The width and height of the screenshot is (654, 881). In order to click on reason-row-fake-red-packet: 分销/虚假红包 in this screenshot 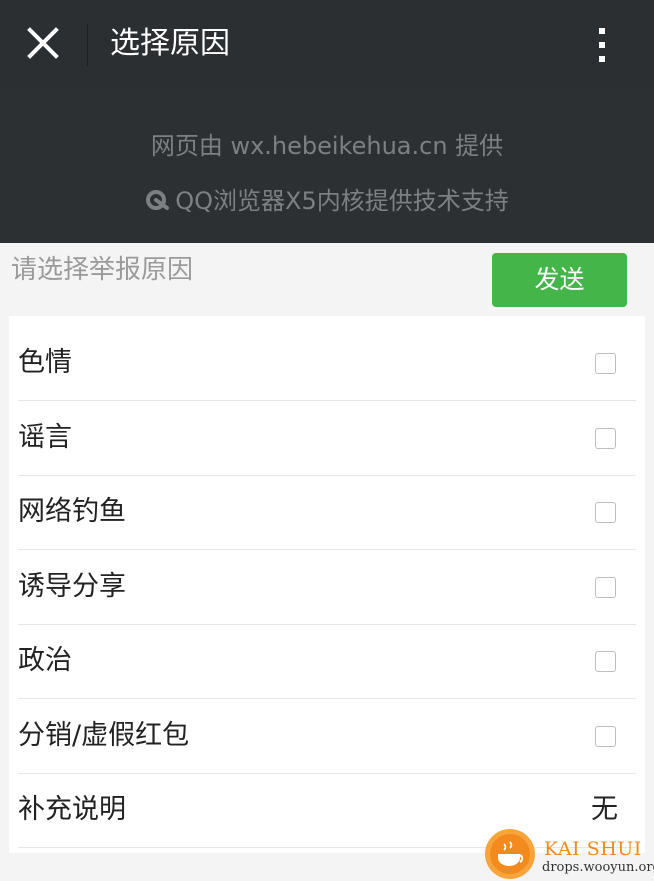, I will do `click(327, 736)`.